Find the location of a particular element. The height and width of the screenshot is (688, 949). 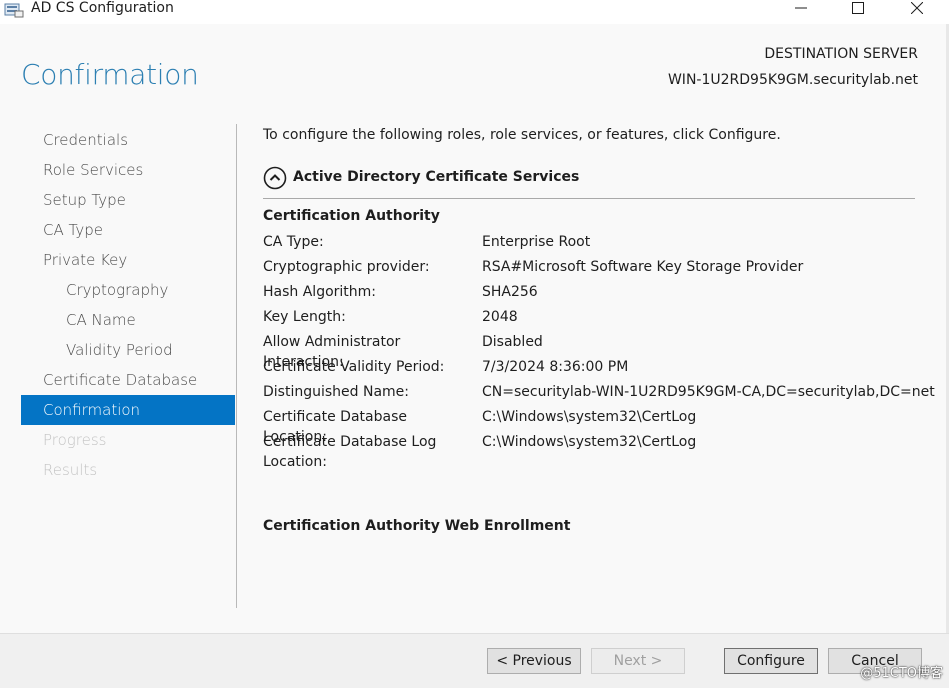

nav-item-confirmation: Confirmation is located at coordinates (128, 410).